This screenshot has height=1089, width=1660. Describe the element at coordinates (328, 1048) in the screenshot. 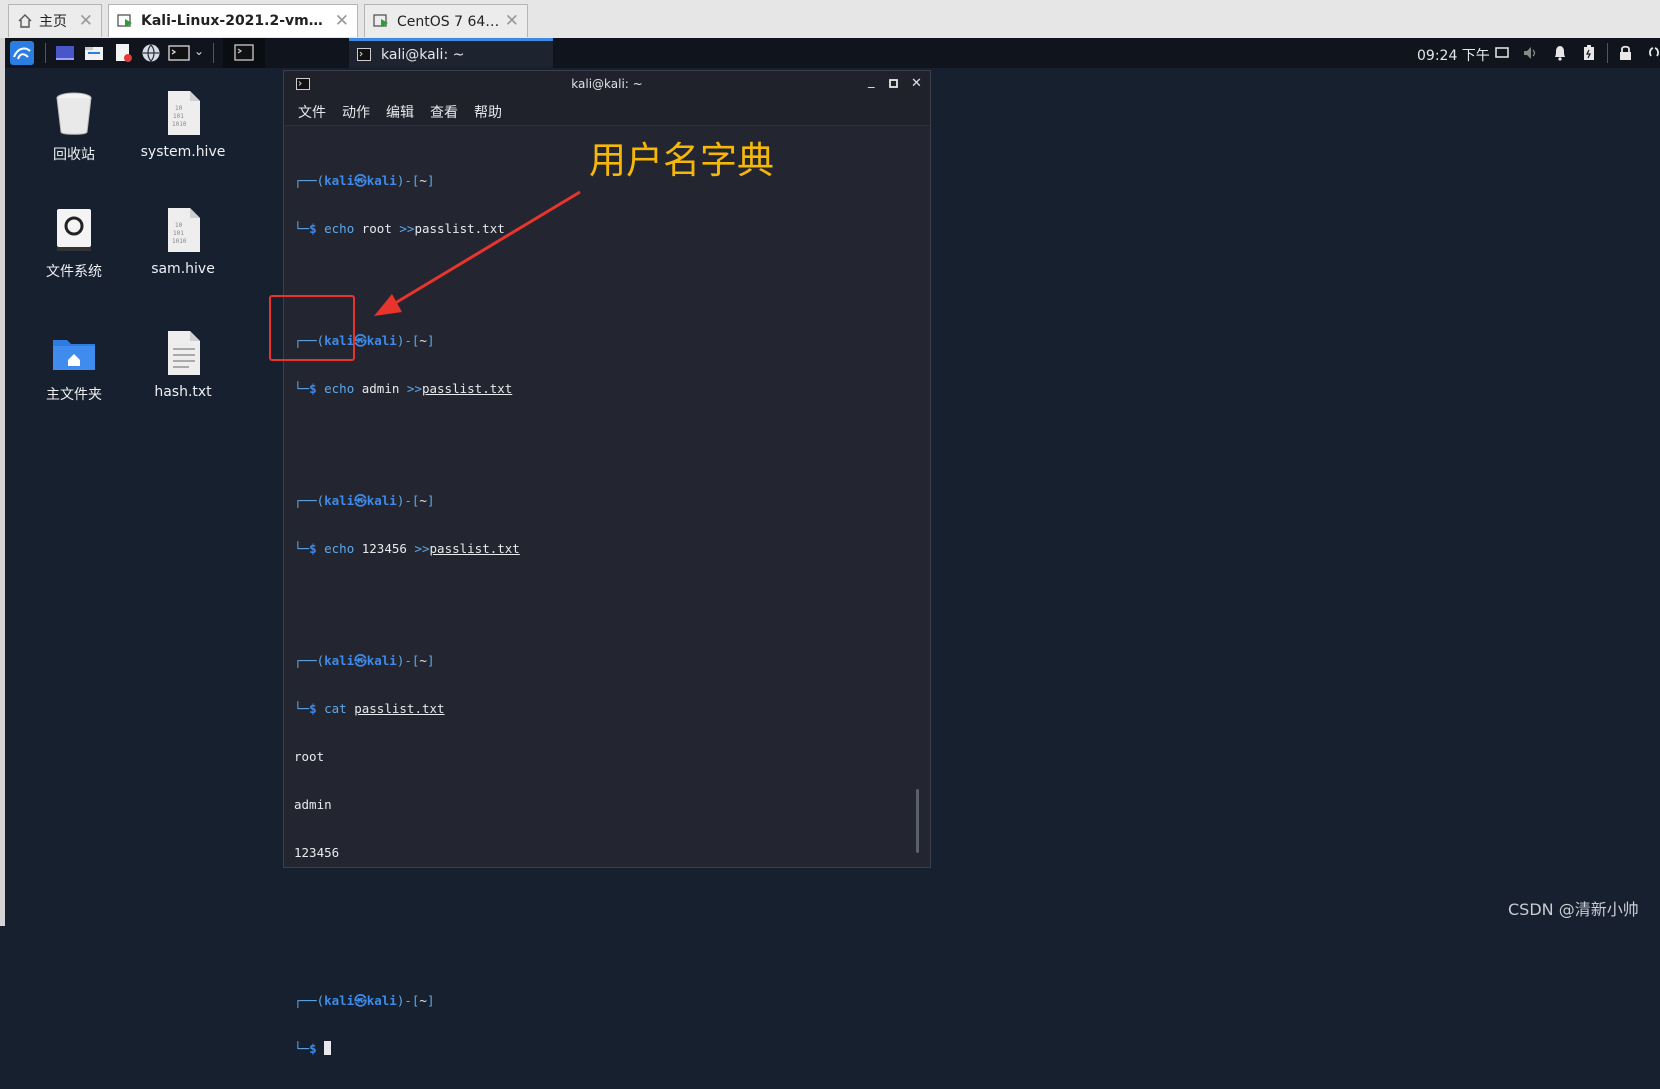

I see `text-cursor` at that location.